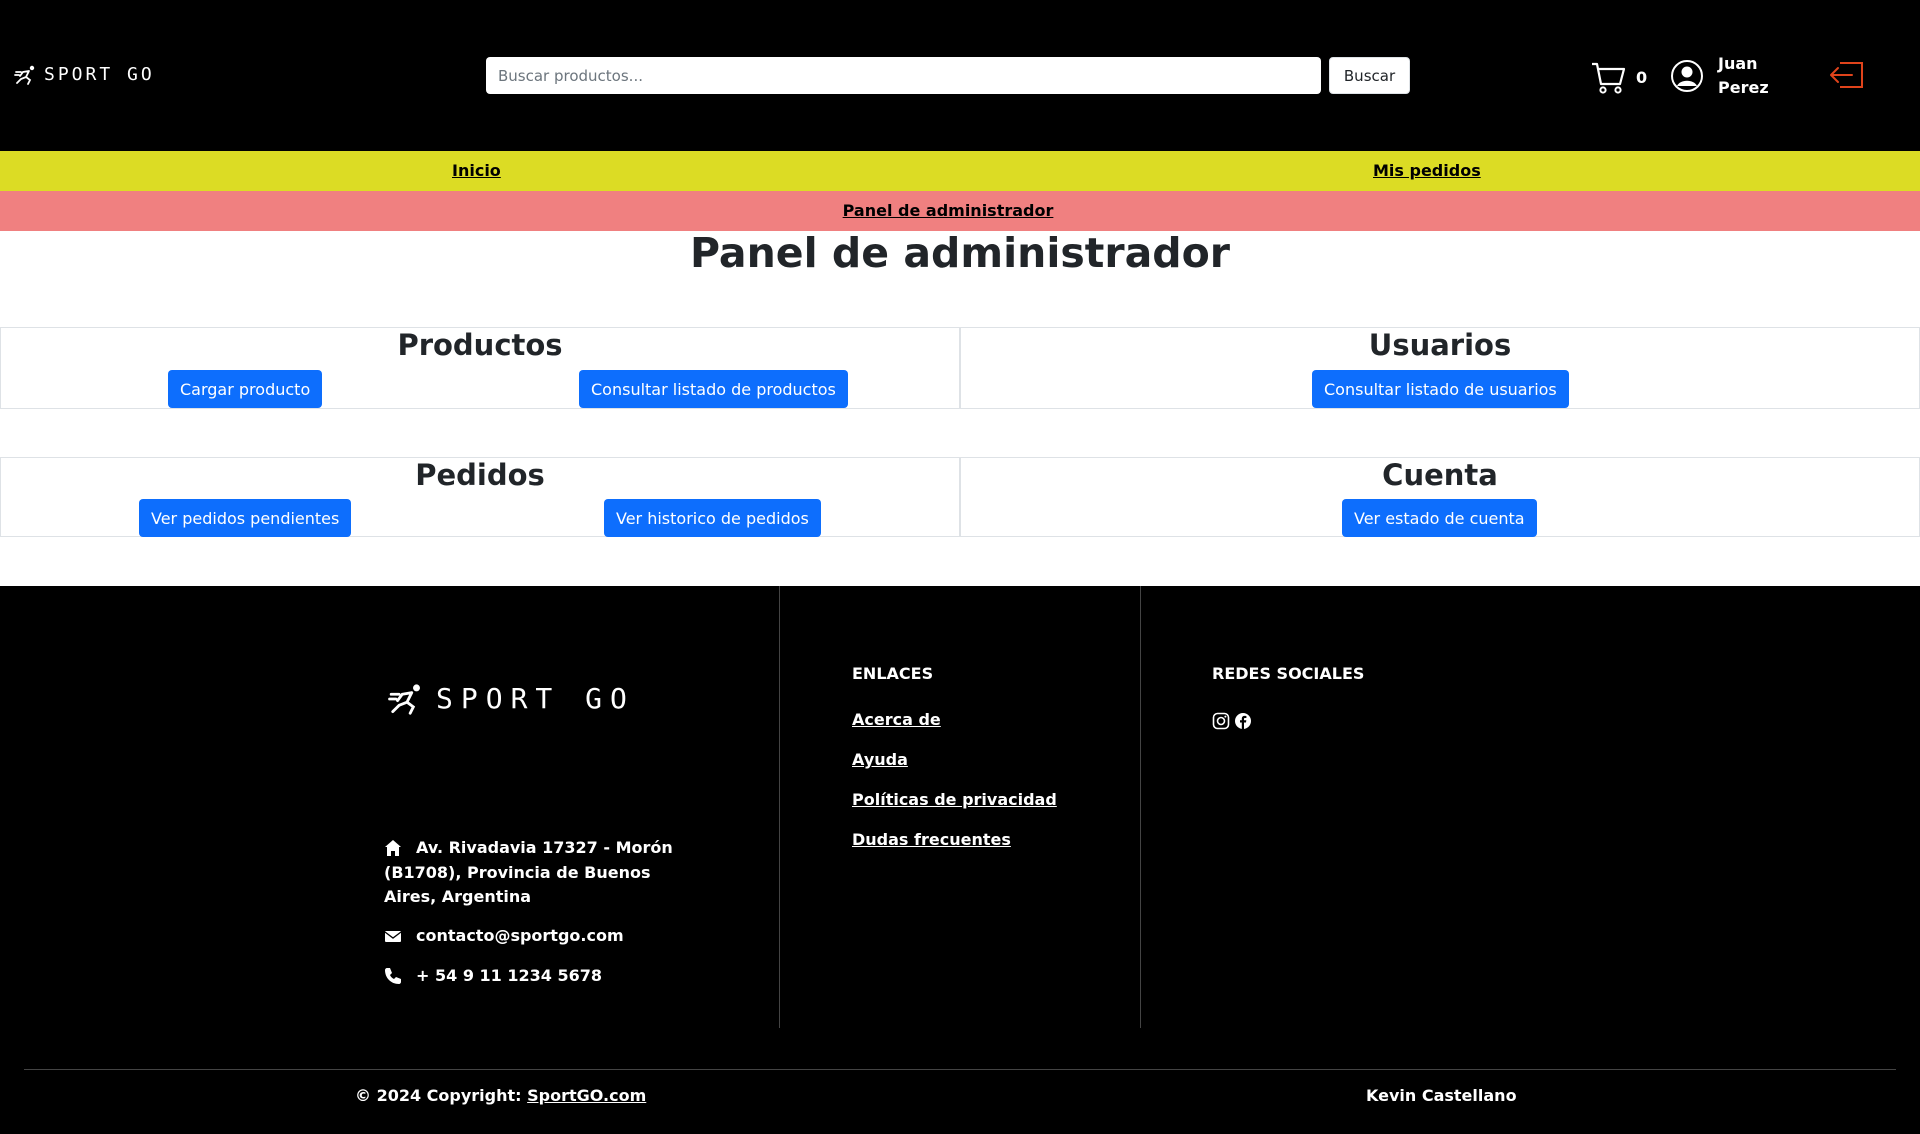  I want to click on user-menu: Juan Perez, so click(1724, 76).